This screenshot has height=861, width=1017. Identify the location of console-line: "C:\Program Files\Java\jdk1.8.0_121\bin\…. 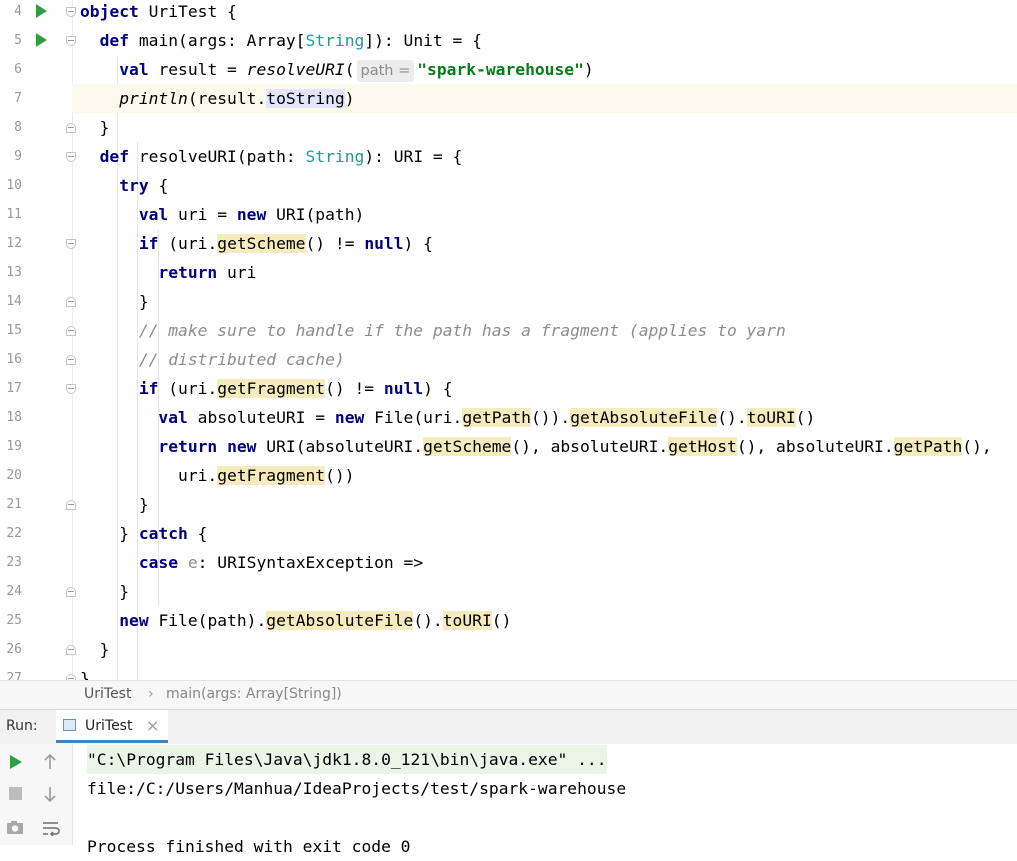
(347, 759).